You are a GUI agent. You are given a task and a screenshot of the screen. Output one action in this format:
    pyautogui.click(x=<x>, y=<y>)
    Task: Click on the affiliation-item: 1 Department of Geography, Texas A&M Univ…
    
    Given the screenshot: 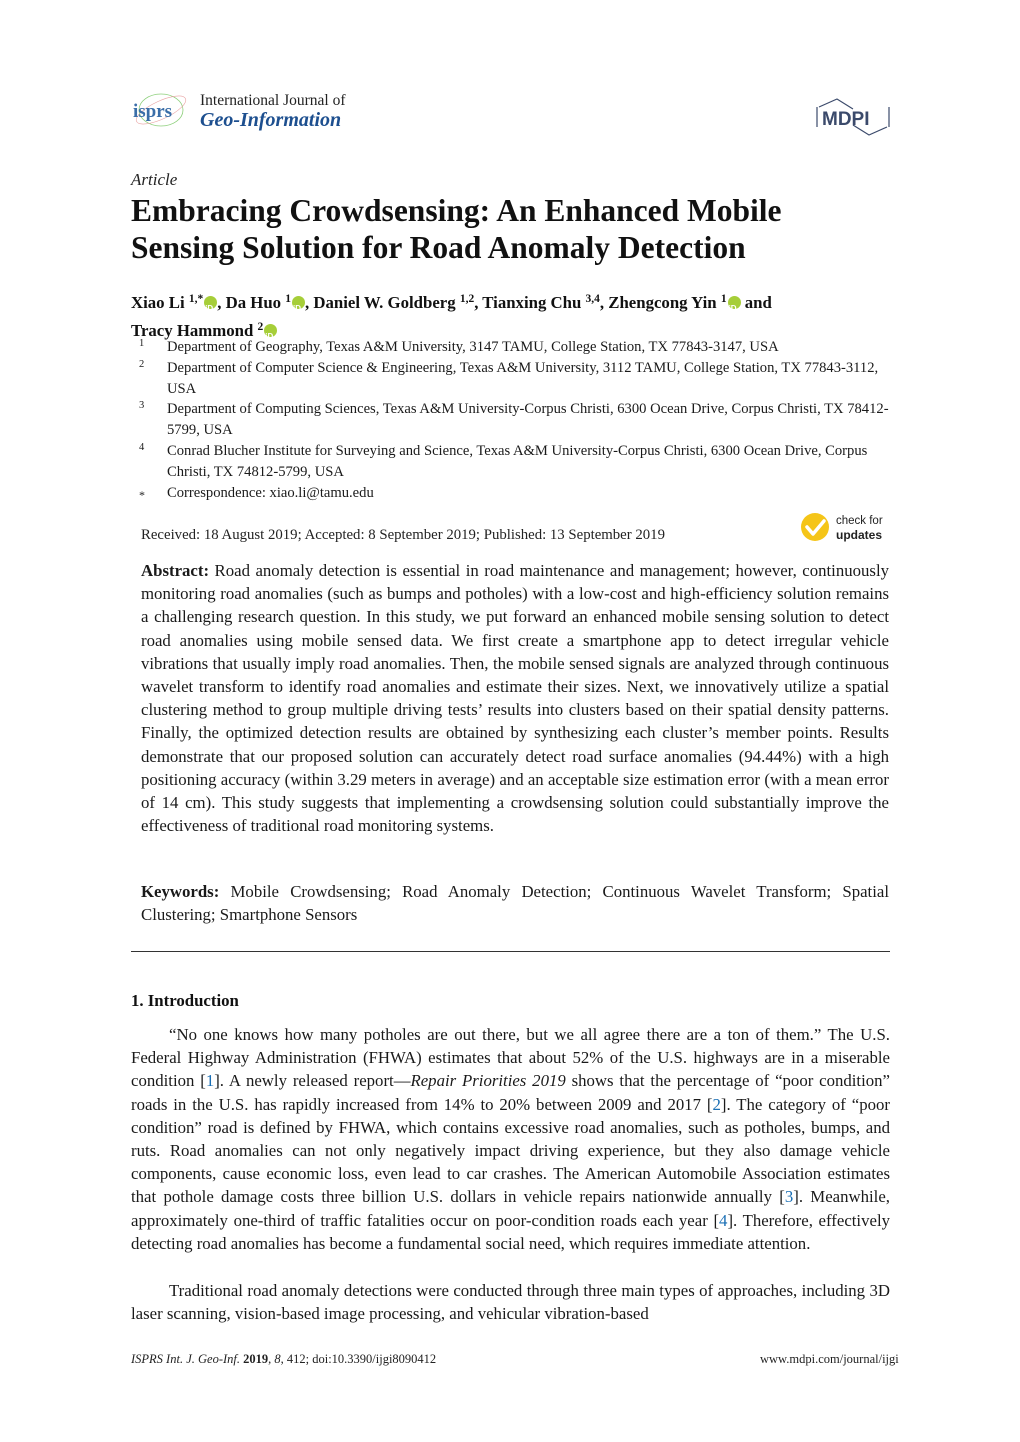 What is the action you would take?
    pyautogui.click(x=511, y=347)
    